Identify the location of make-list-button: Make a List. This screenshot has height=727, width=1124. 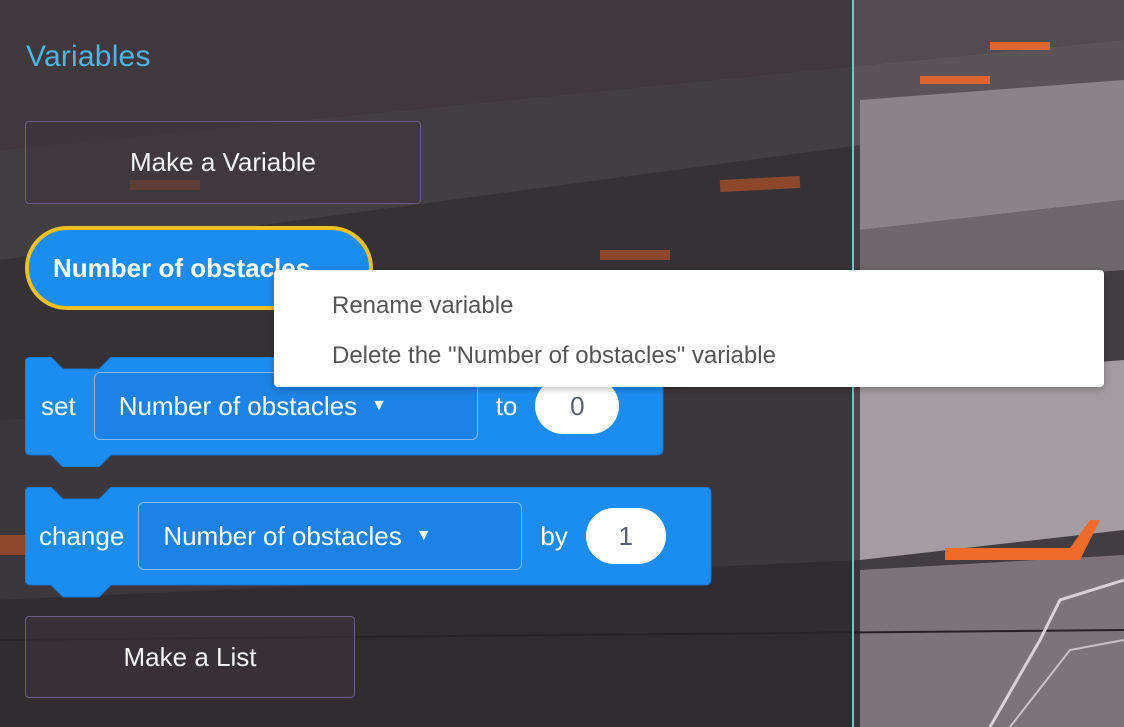
(190, 657).